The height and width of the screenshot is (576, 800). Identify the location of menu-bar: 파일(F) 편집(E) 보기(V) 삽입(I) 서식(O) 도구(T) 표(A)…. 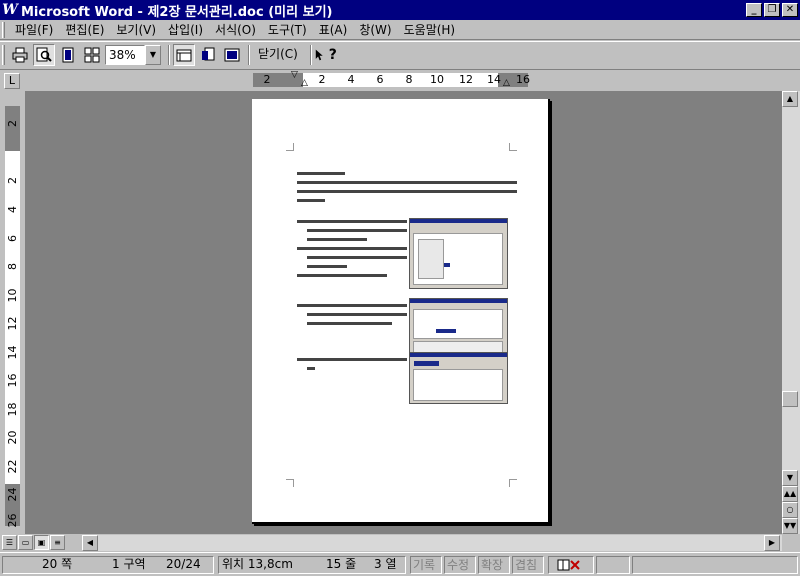
(400, 30).